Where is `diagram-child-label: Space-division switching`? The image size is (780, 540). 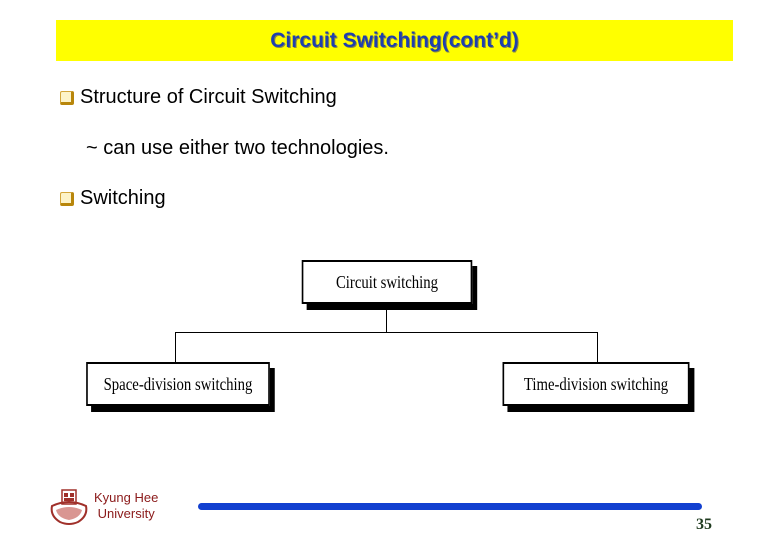
diagram-child-label: Space-division switching is located at coordinates (178, 383).